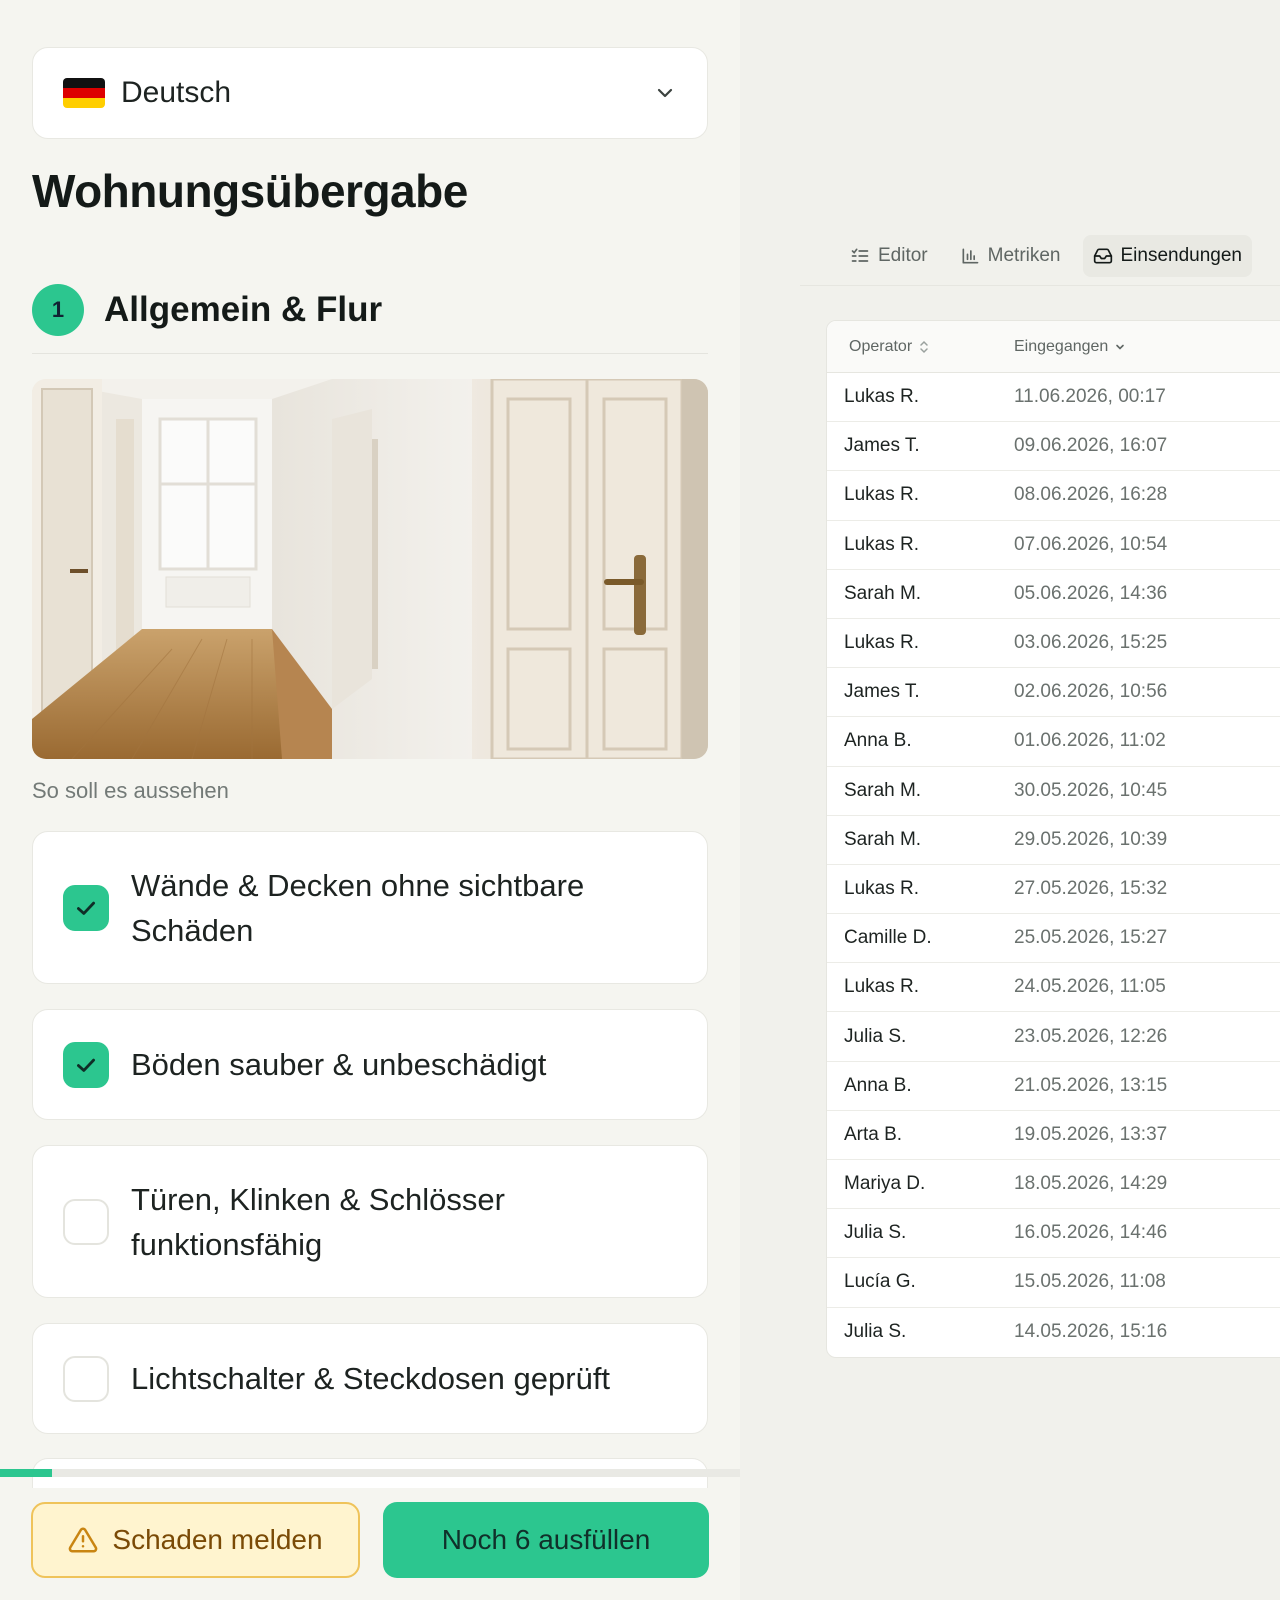  I want to click on remaining-fill-button: Noch 6 ausfüllen, so click(546, 1540).